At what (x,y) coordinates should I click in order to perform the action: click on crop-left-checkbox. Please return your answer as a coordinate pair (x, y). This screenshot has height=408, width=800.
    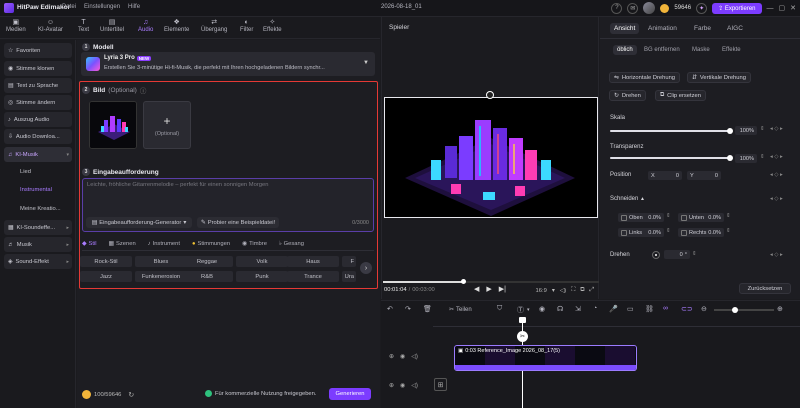
    Looking at the image, I should click on (624, 232).